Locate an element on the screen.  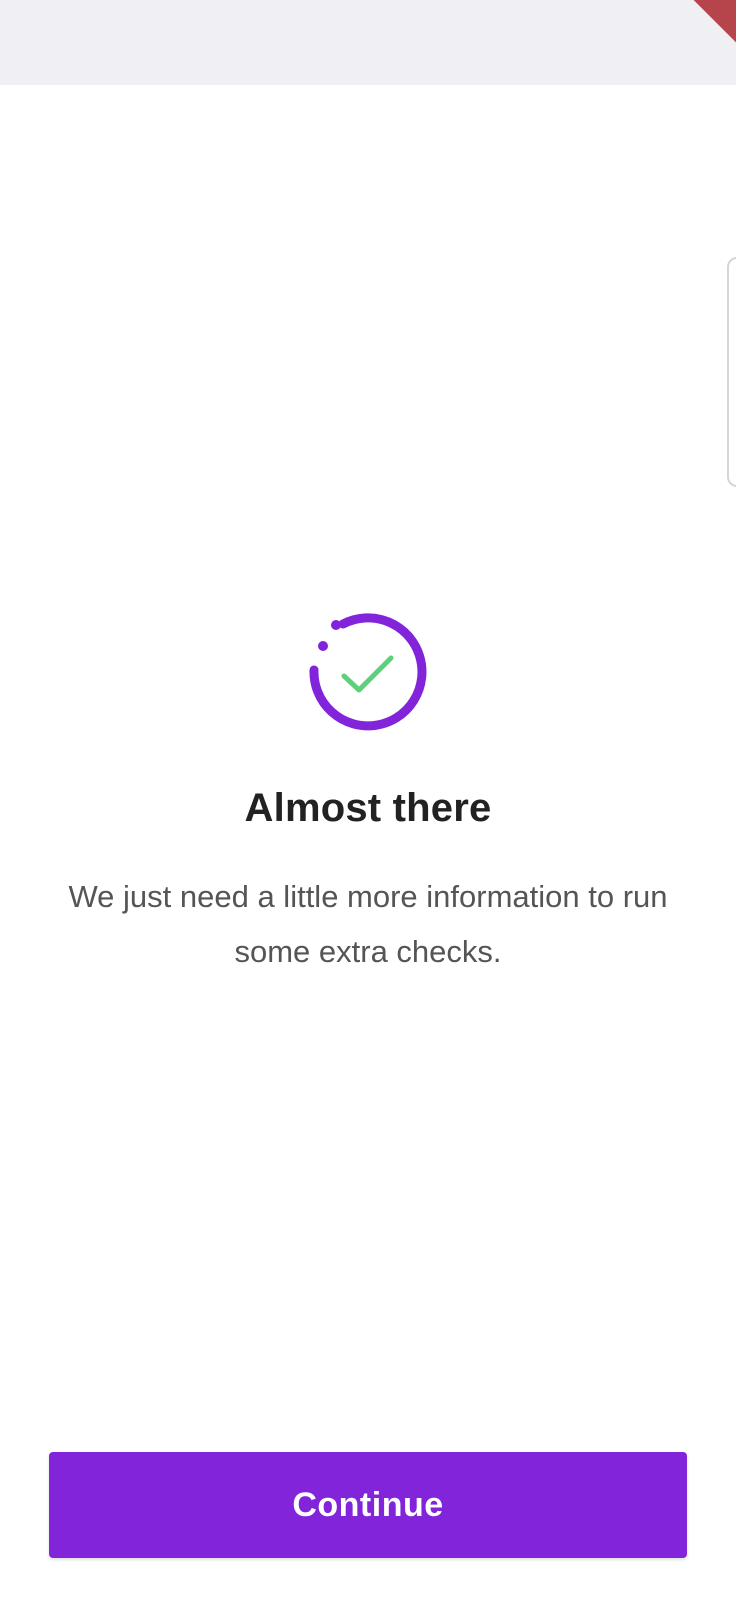
top-bar is located at coordinates (368, 42).